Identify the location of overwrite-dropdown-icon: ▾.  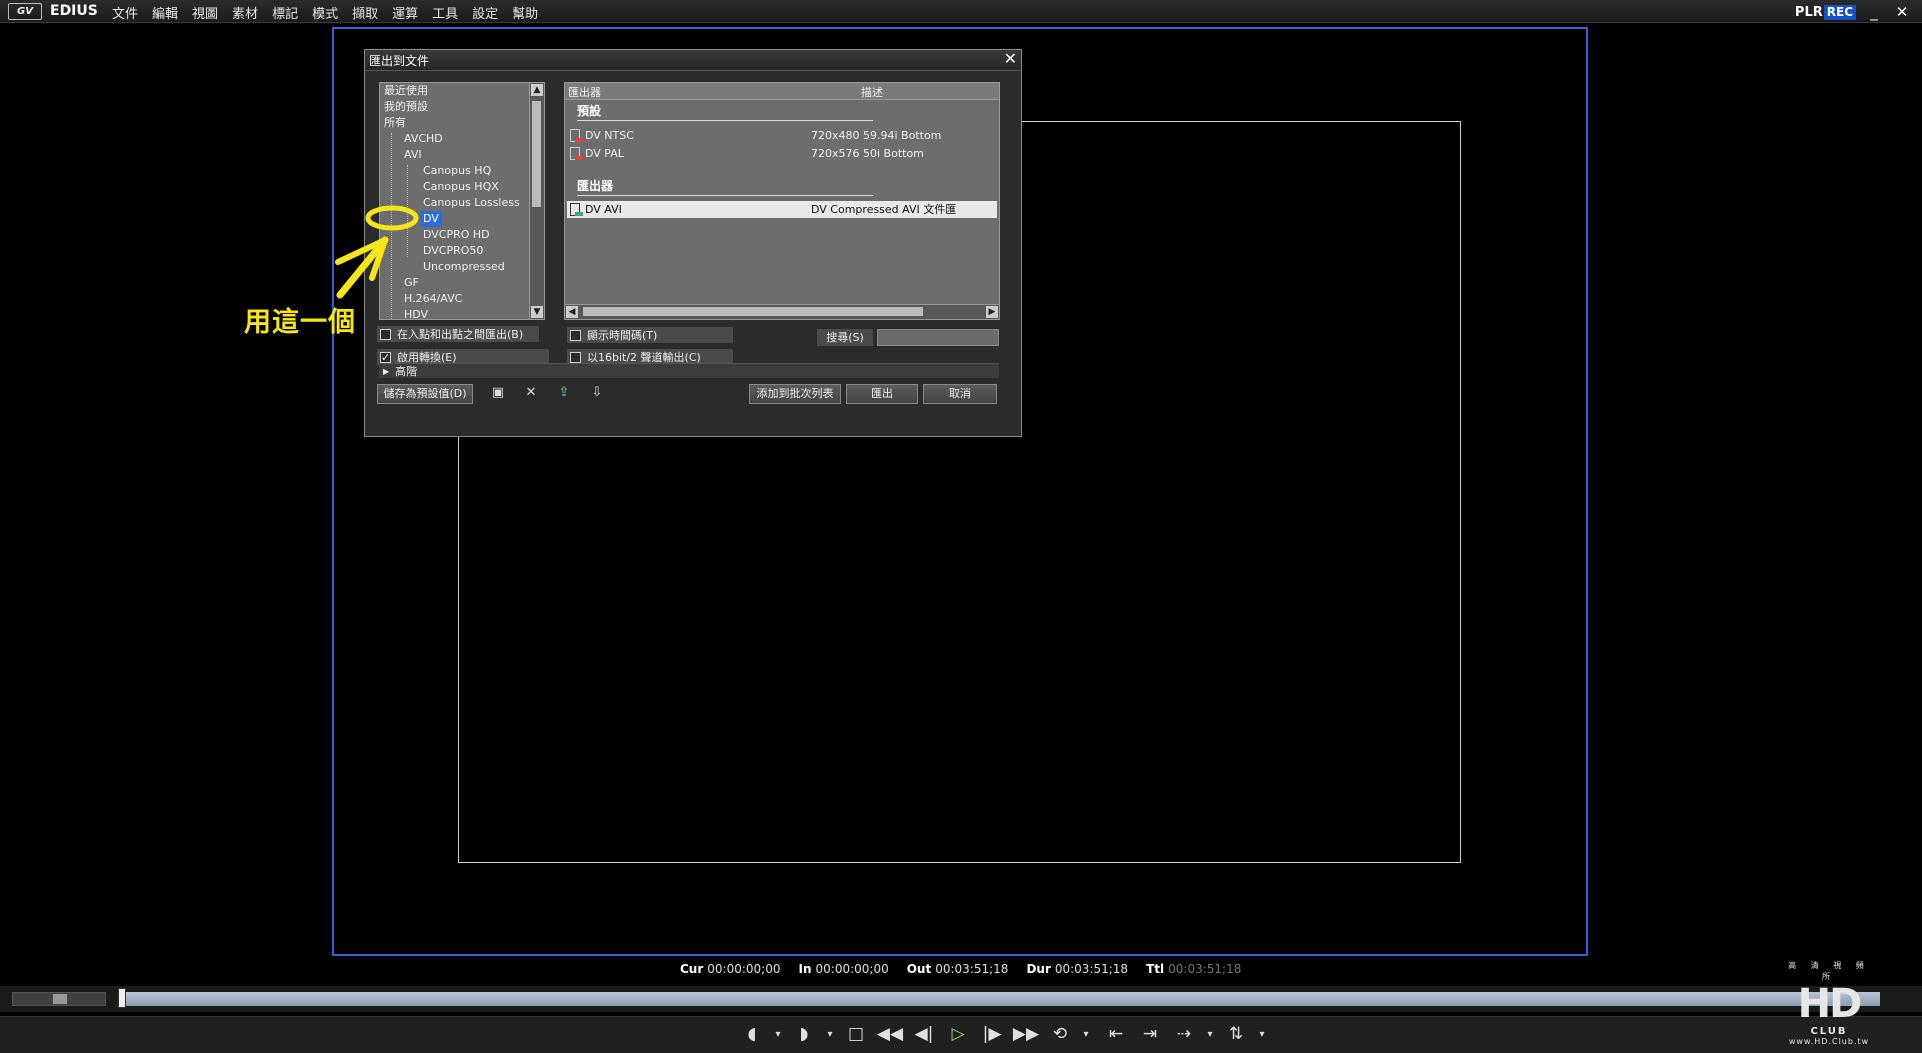
(1210, 1034).